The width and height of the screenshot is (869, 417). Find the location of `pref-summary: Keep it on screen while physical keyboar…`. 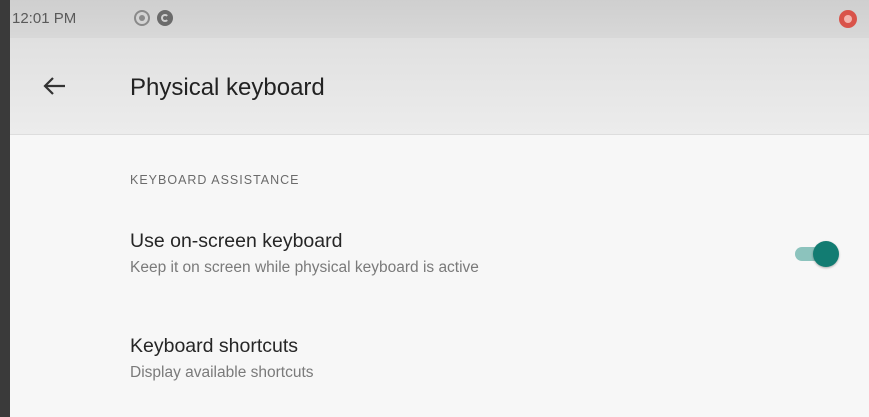

pref-summary: Keep it on screen while physical keyboar… is located at coordinates (304, 267).